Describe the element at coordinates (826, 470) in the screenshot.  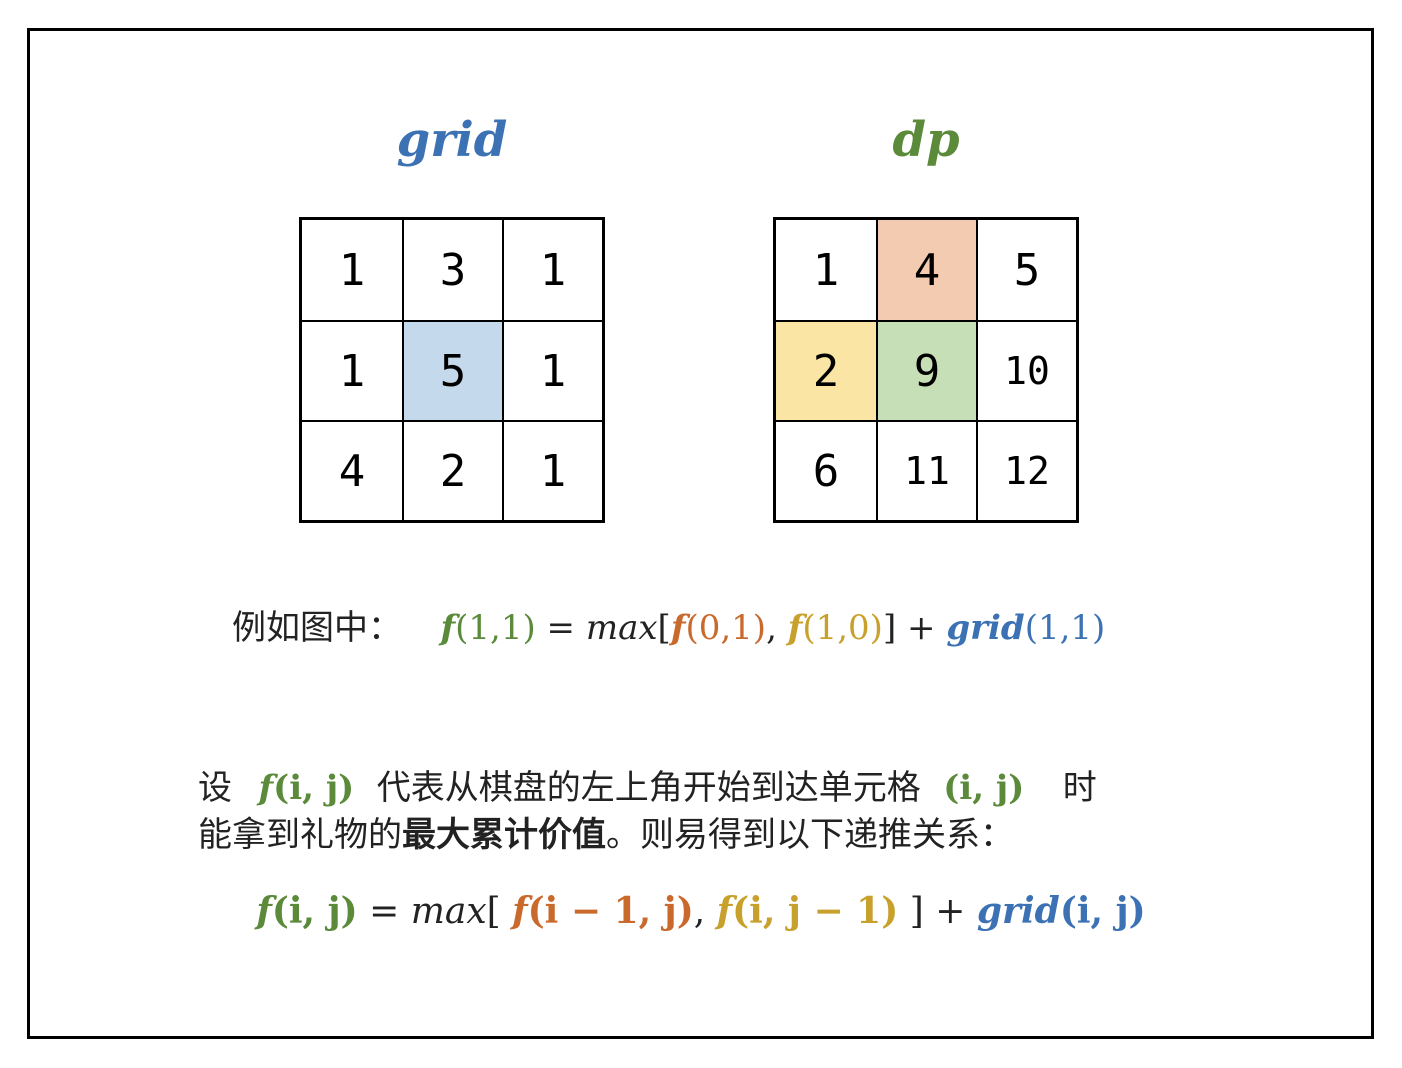
I see `dp-cell-2-0: 6` at that location.